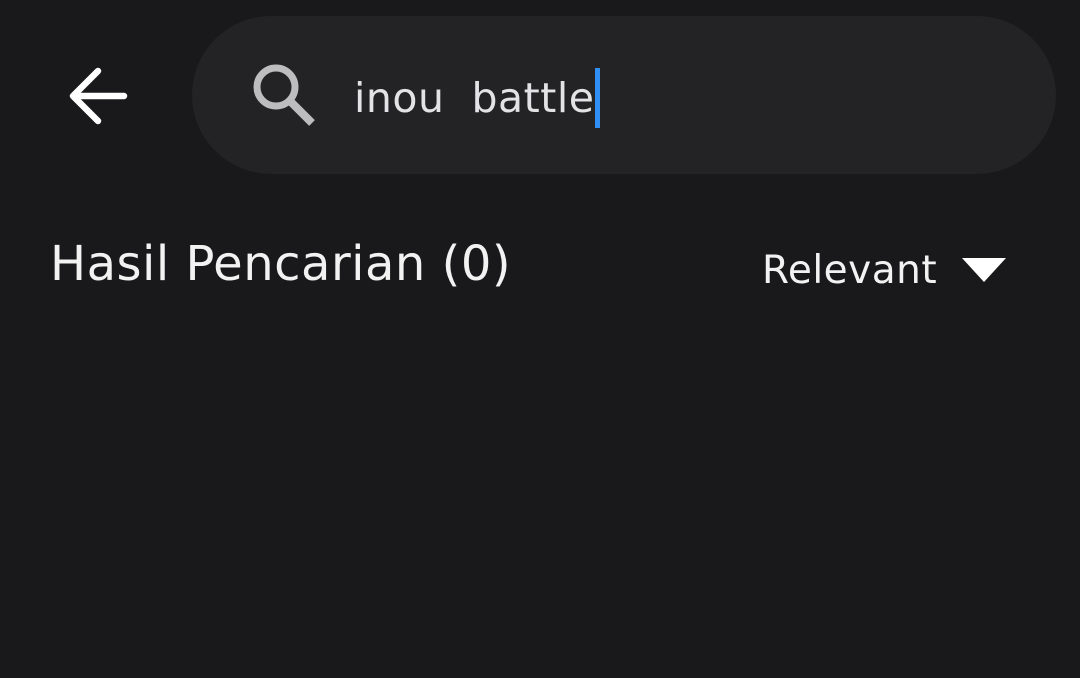  I want to click on search-icon, so click(284, 95).